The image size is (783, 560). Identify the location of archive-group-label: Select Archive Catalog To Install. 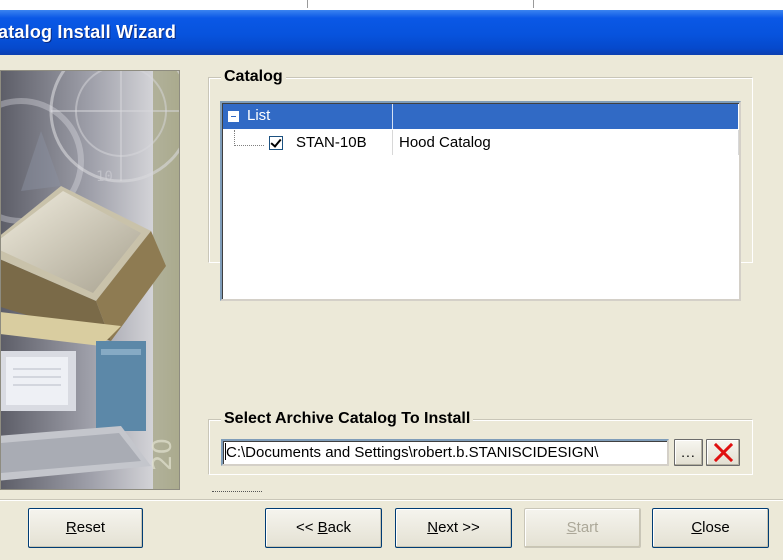
(347, 419).